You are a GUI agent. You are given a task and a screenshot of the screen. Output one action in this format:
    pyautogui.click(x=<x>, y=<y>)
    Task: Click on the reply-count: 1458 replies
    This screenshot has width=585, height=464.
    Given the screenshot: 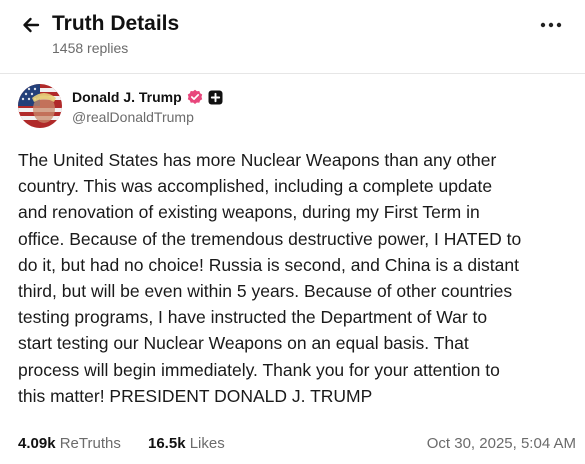 What is the action you would take?
    pyautogui.click(x=90, y=48)
    